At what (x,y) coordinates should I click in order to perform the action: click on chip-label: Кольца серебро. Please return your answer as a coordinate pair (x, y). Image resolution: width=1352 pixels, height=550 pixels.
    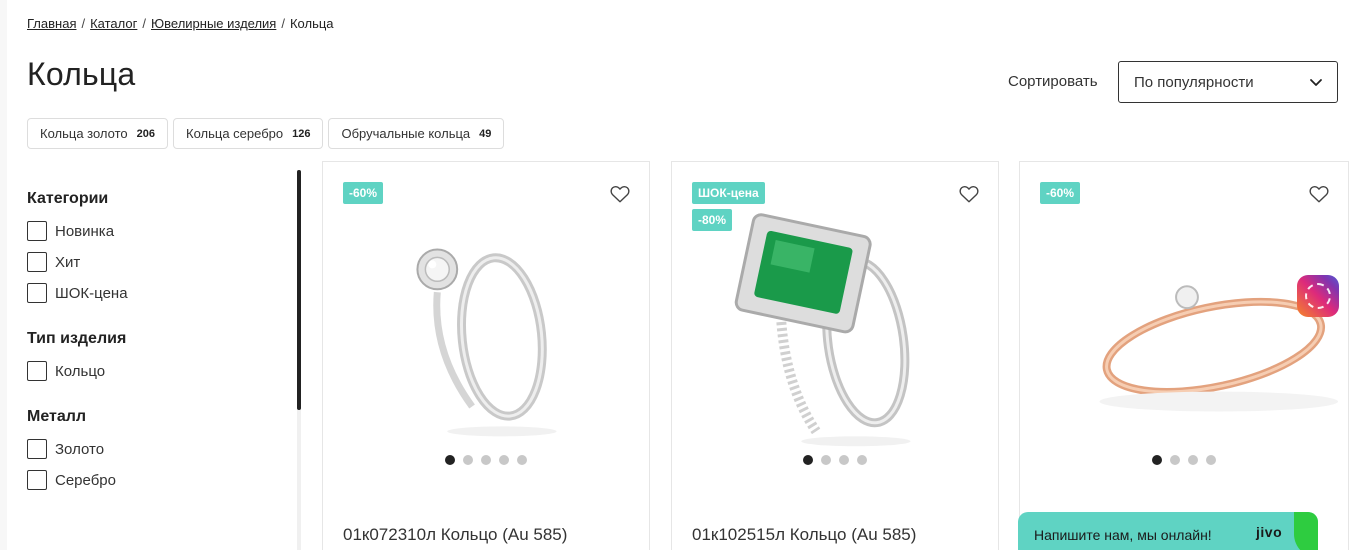
    Looking at the image, I should click on (235, 133).